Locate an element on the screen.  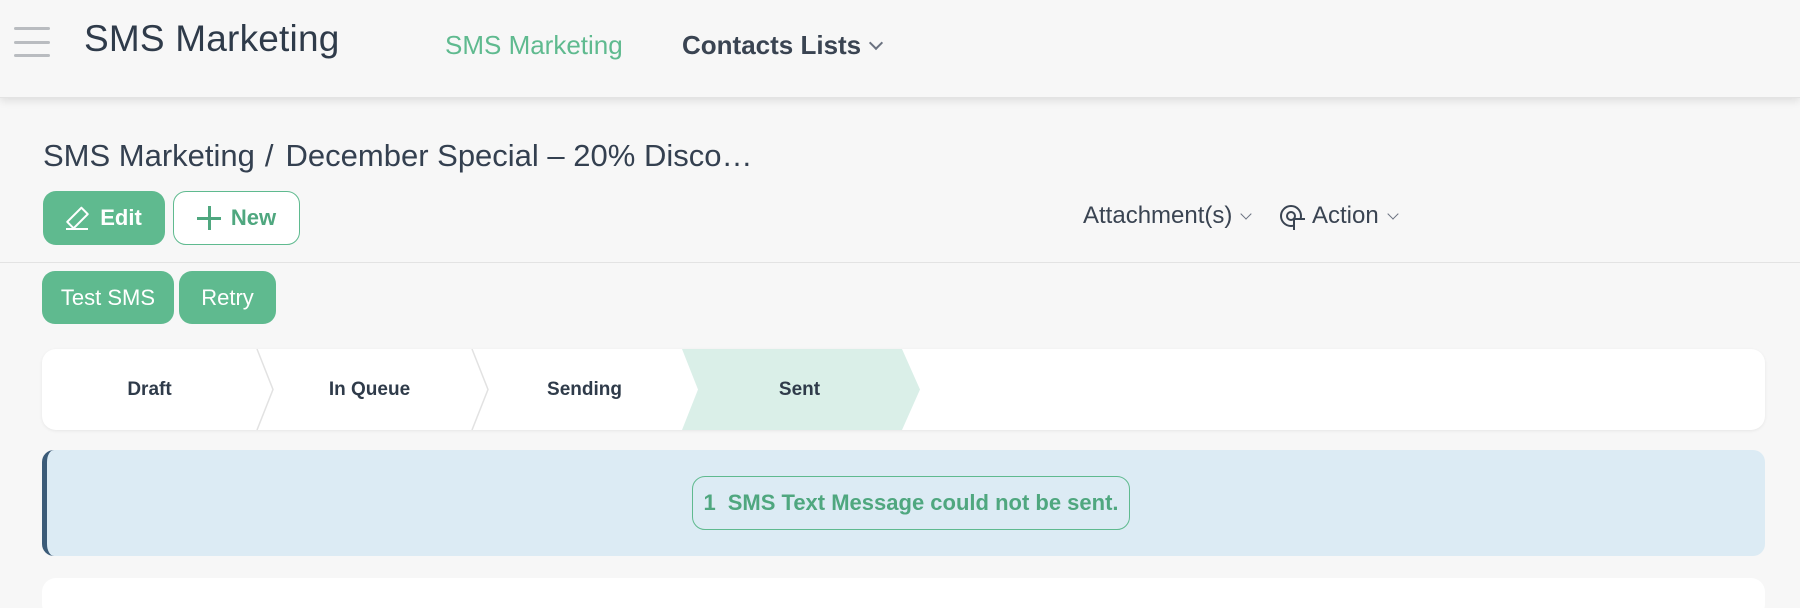
nav-contacts-lists-label: Contacts Lists is located at coordinates (772, 45).